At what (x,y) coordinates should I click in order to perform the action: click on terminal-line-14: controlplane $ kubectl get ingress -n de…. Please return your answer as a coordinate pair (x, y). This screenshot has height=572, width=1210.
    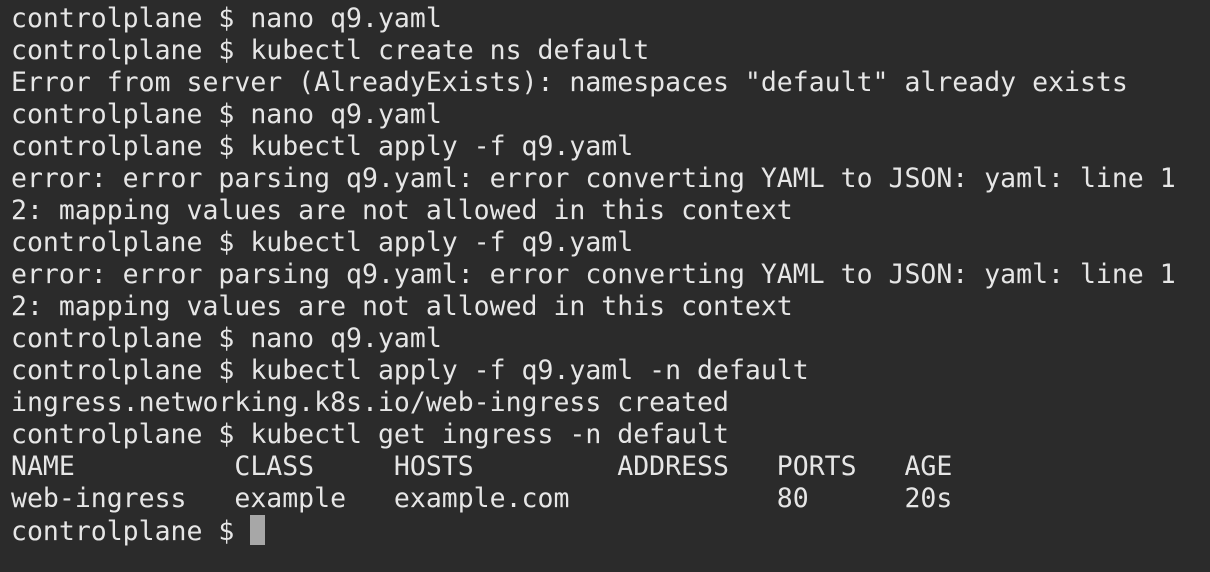
    Looking at the image, I should click on (370, 434).